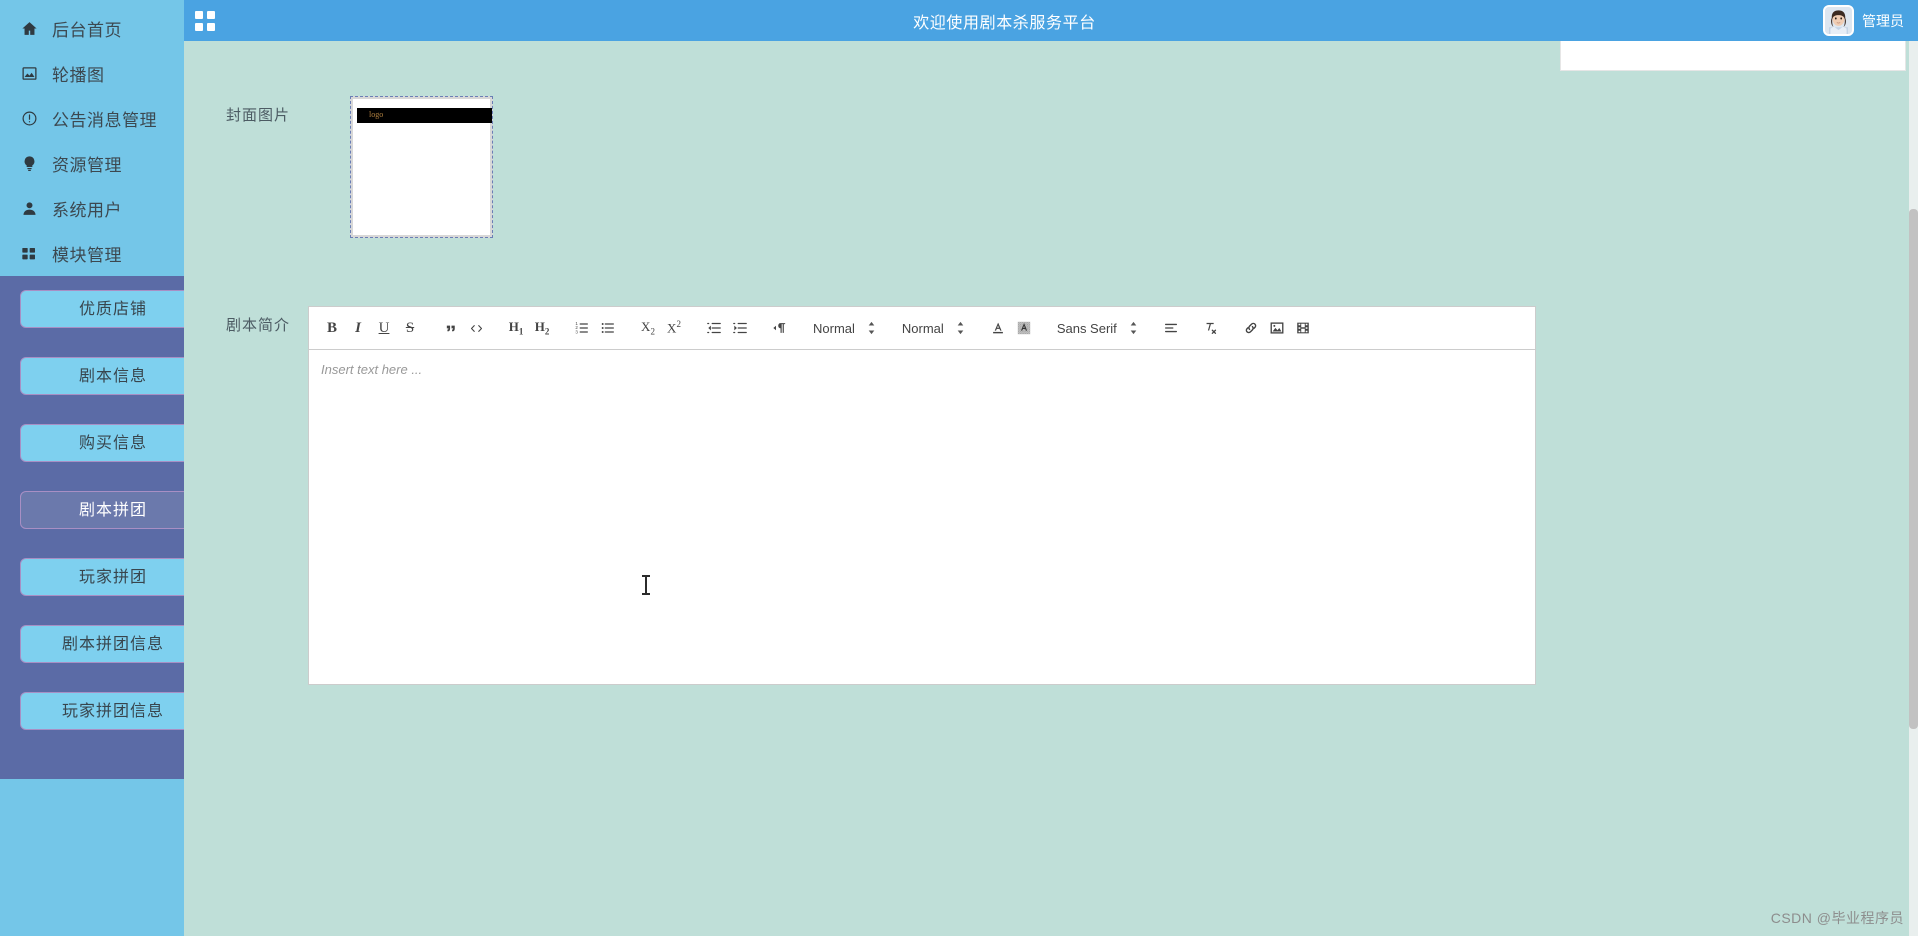 This screenshot has height=936, width=1918. I want to click on submenu-item-script-group: 剧本拼团, so click(113, 510).